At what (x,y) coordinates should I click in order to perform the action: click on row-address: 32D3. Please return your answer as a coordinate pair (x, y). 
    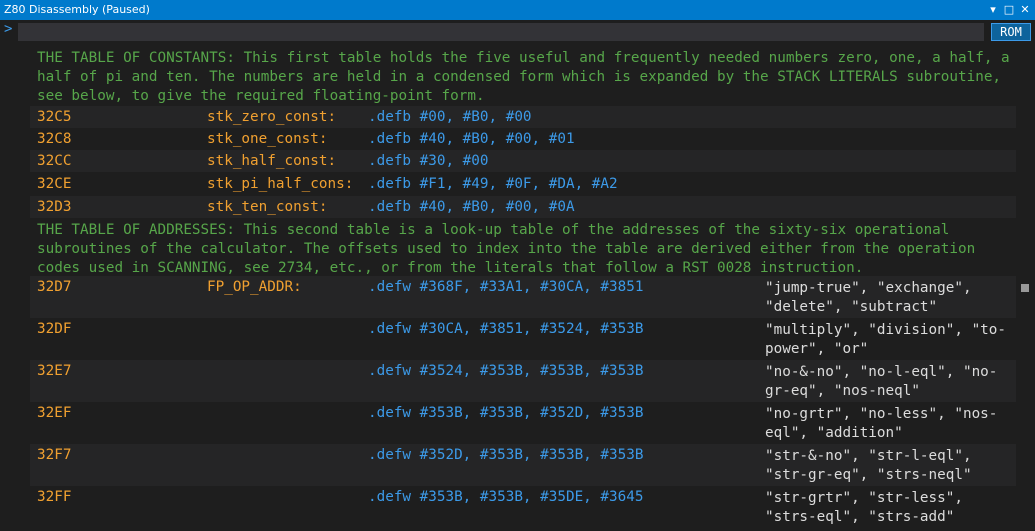
    Looking at the image, I should click on (54, 207).